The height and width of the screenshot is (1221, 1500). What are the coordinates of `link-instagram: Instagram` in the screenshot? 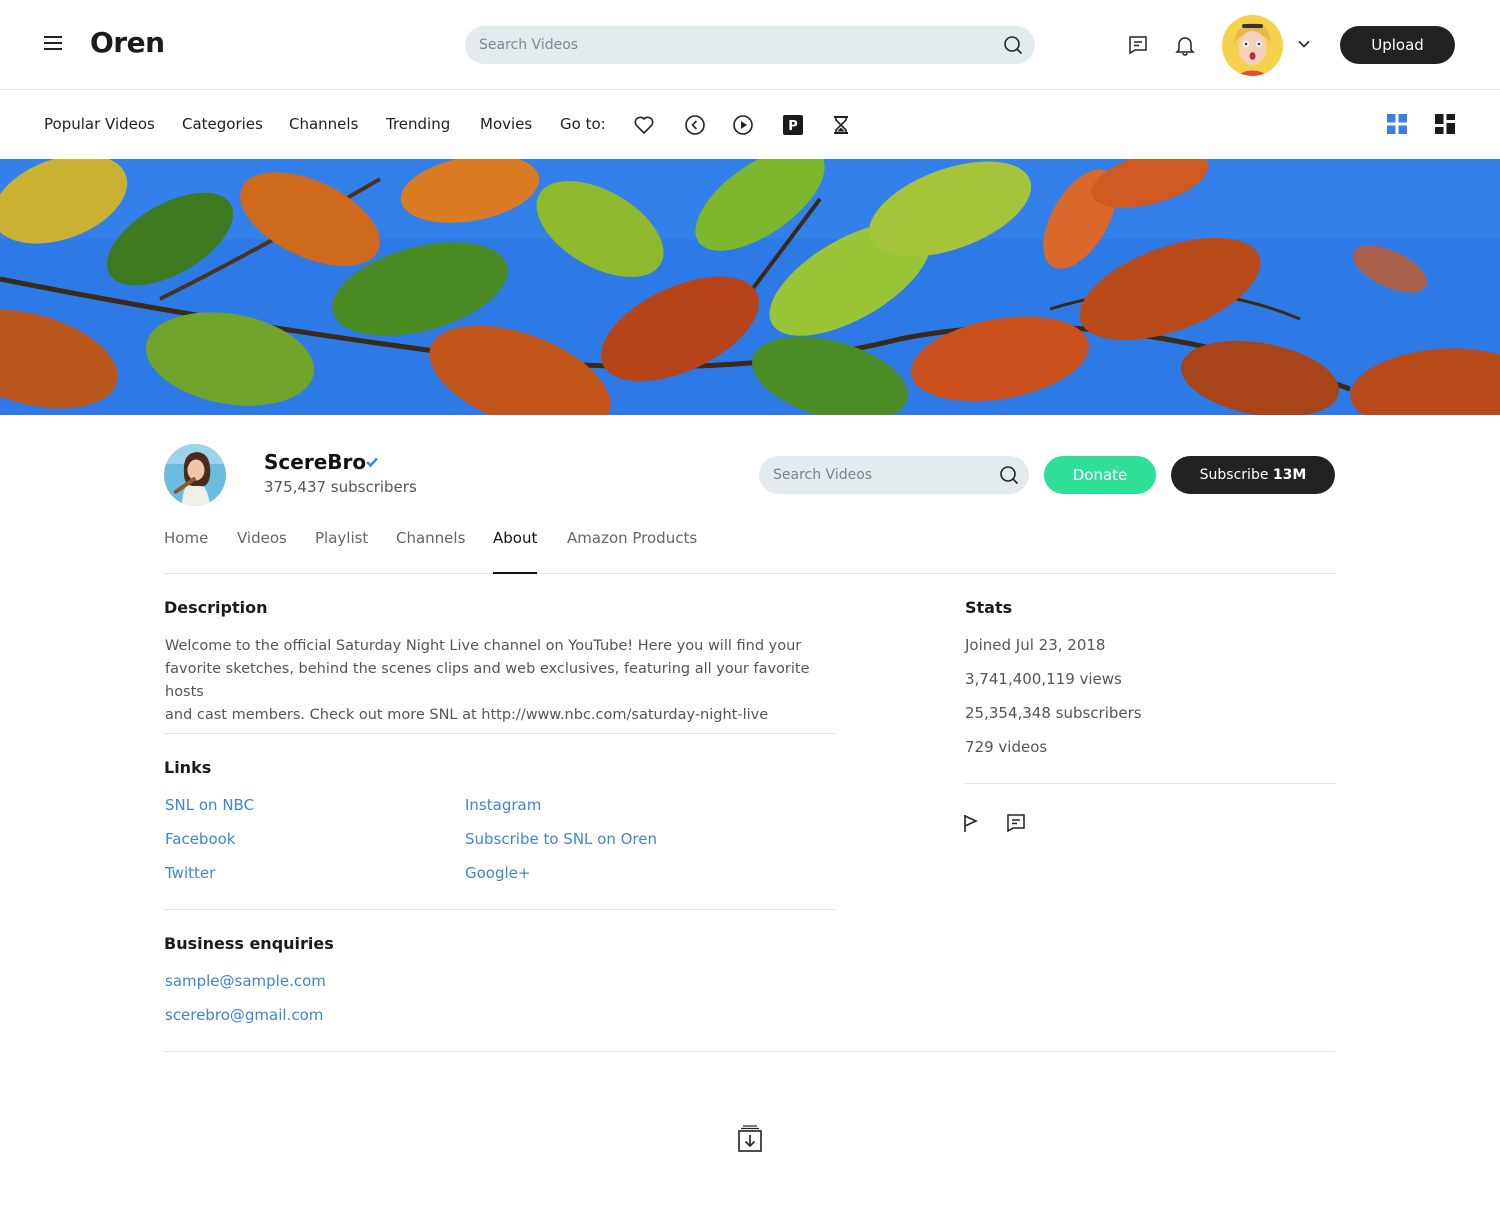 It's located at (503, 805).